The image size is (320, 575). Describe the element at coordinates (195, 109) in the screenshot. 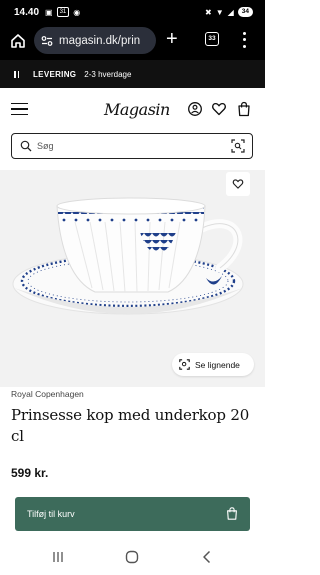

I see `account-icon` at that location.